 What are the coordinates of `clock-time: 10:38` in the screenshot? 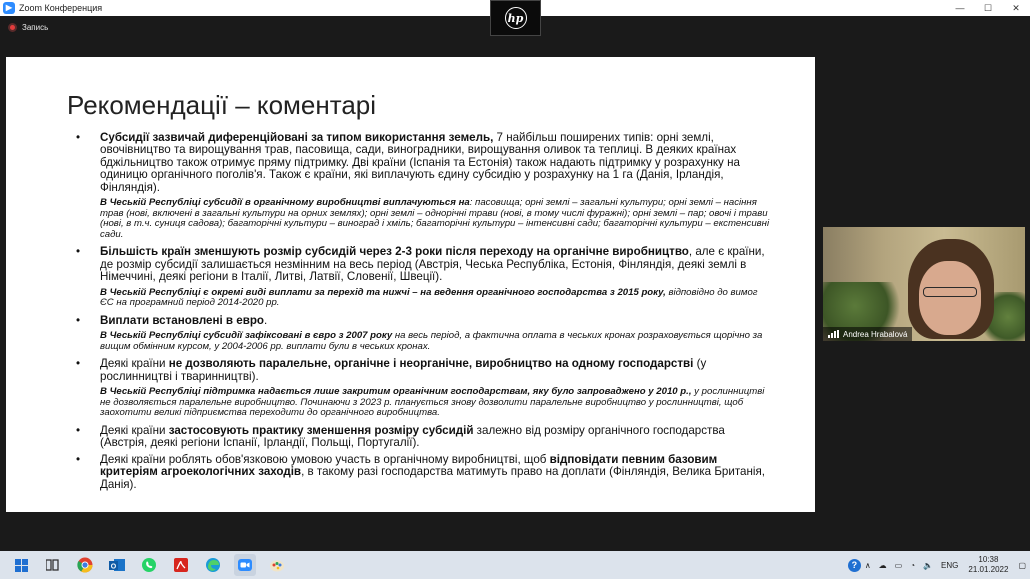 It's located at (988, 559).